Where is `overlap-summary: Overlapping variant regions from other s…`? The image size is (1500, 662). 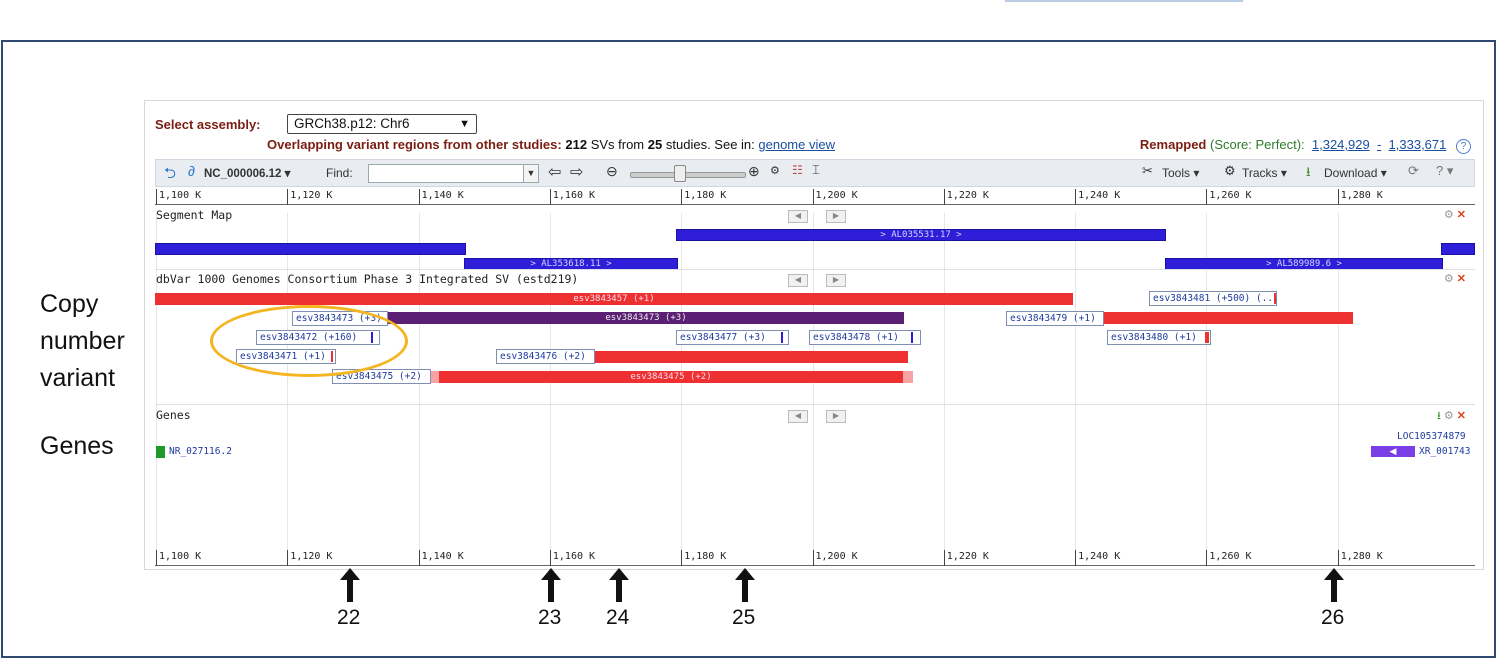
overlap-summary: Overlapping variant regions from other s… is located at coordinates (551, 144).